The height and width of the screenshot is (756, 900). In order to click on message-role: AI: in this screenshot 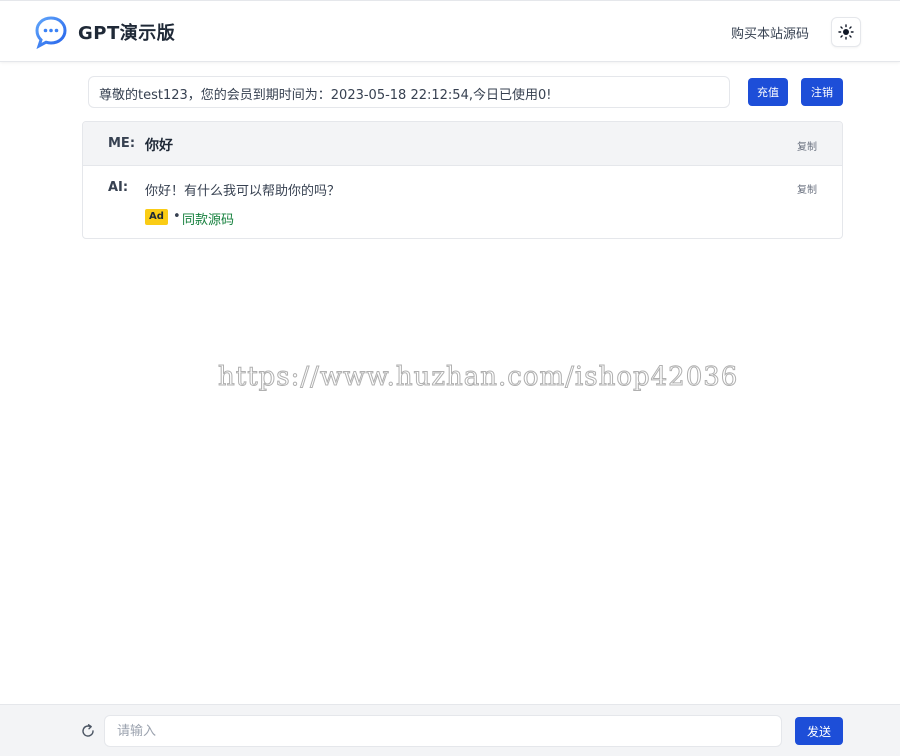, I will do `click(118, 187)`.